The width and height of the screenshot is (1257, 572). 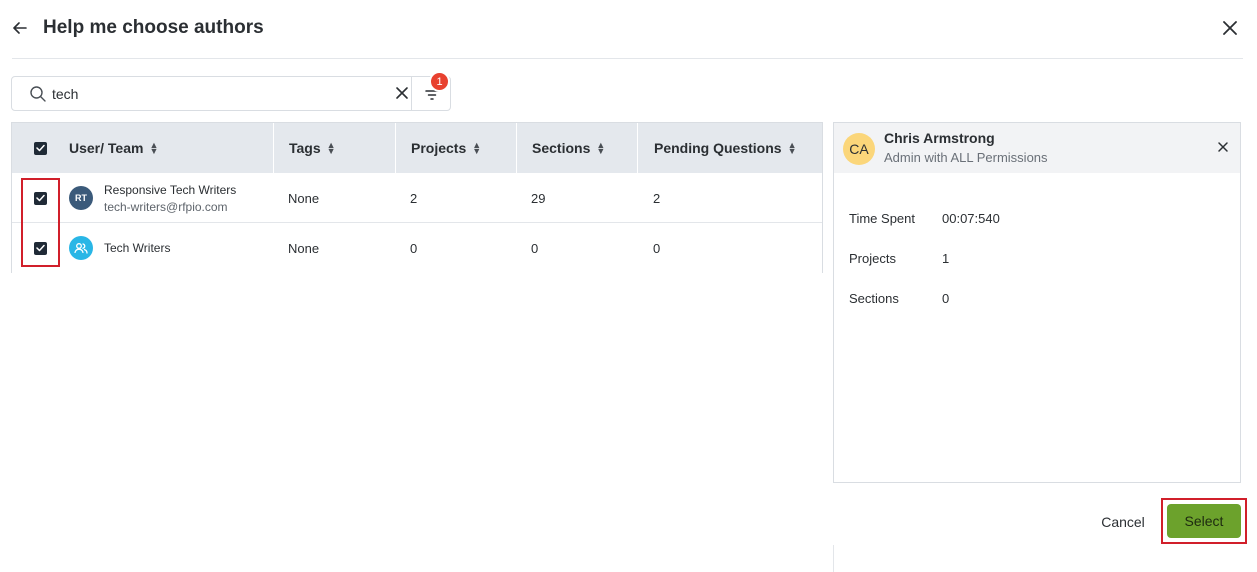 What do you see at coordinates (106, 148) in the screenshot?
I see `column-label: User/ Team` at bounding box center [106, 148].